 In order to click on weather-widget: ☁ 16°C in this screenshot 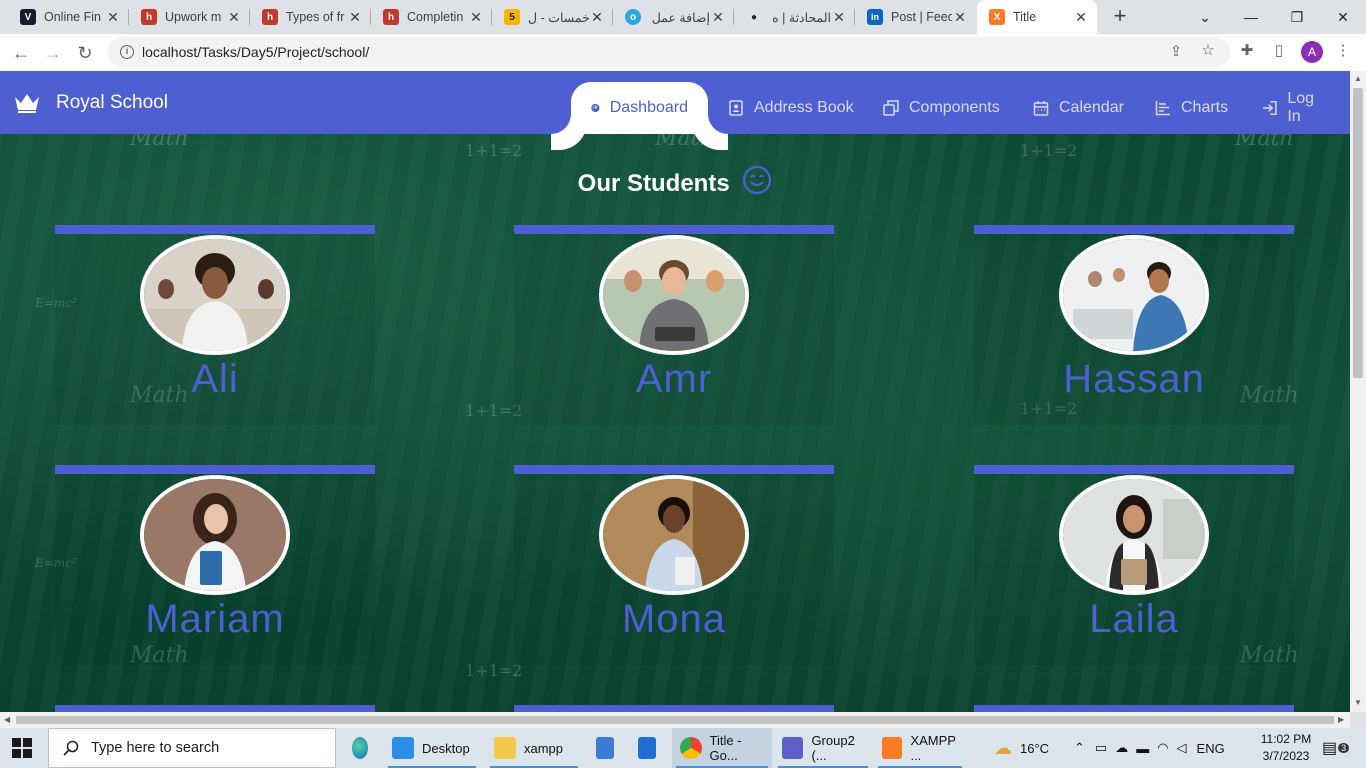, I will do `click(1021, 748)`.